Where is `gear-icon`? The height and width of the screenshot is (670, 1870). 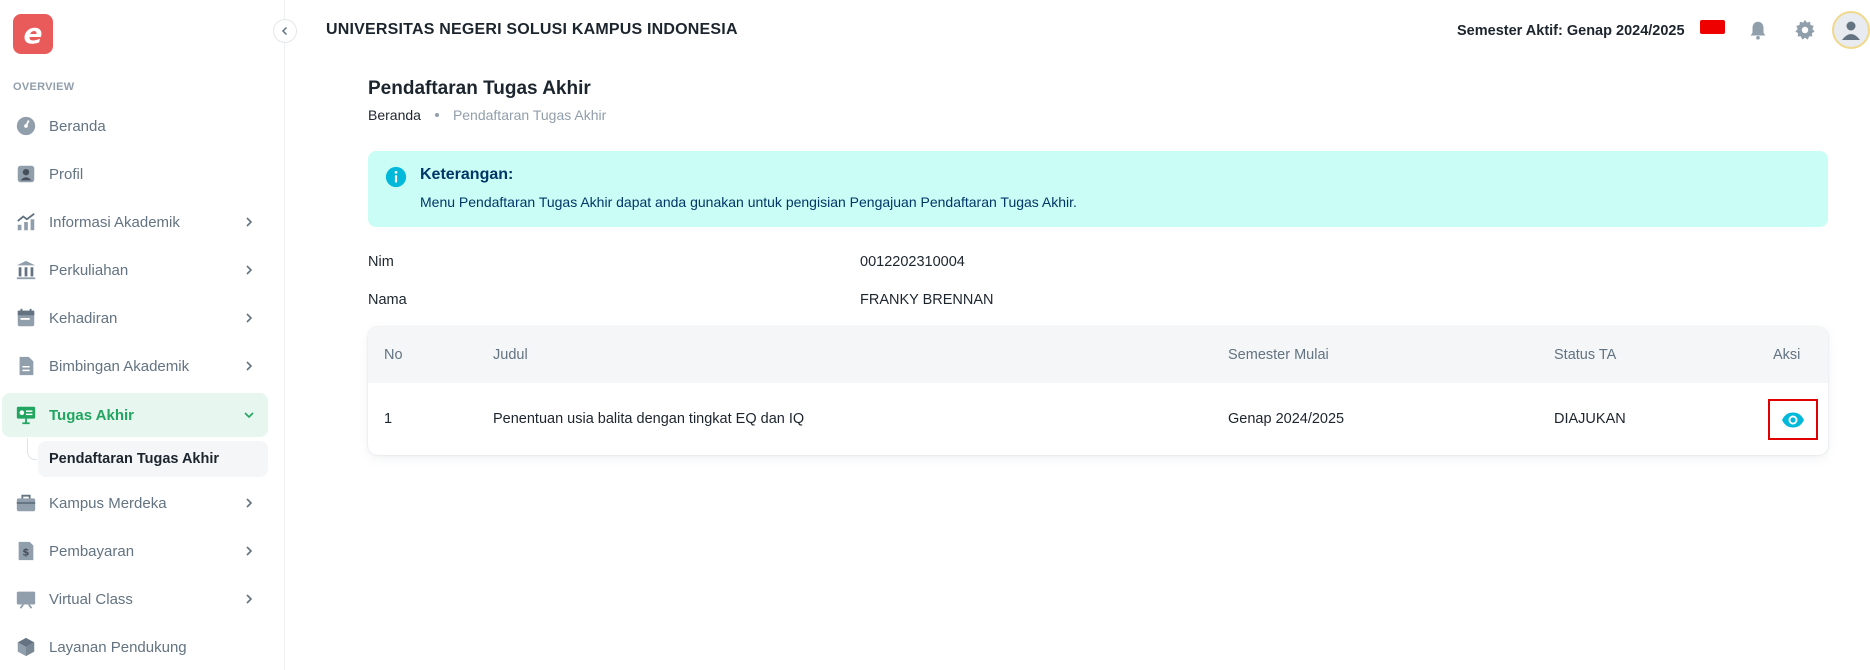
gear-icon is located at coordinates (1805, 30).